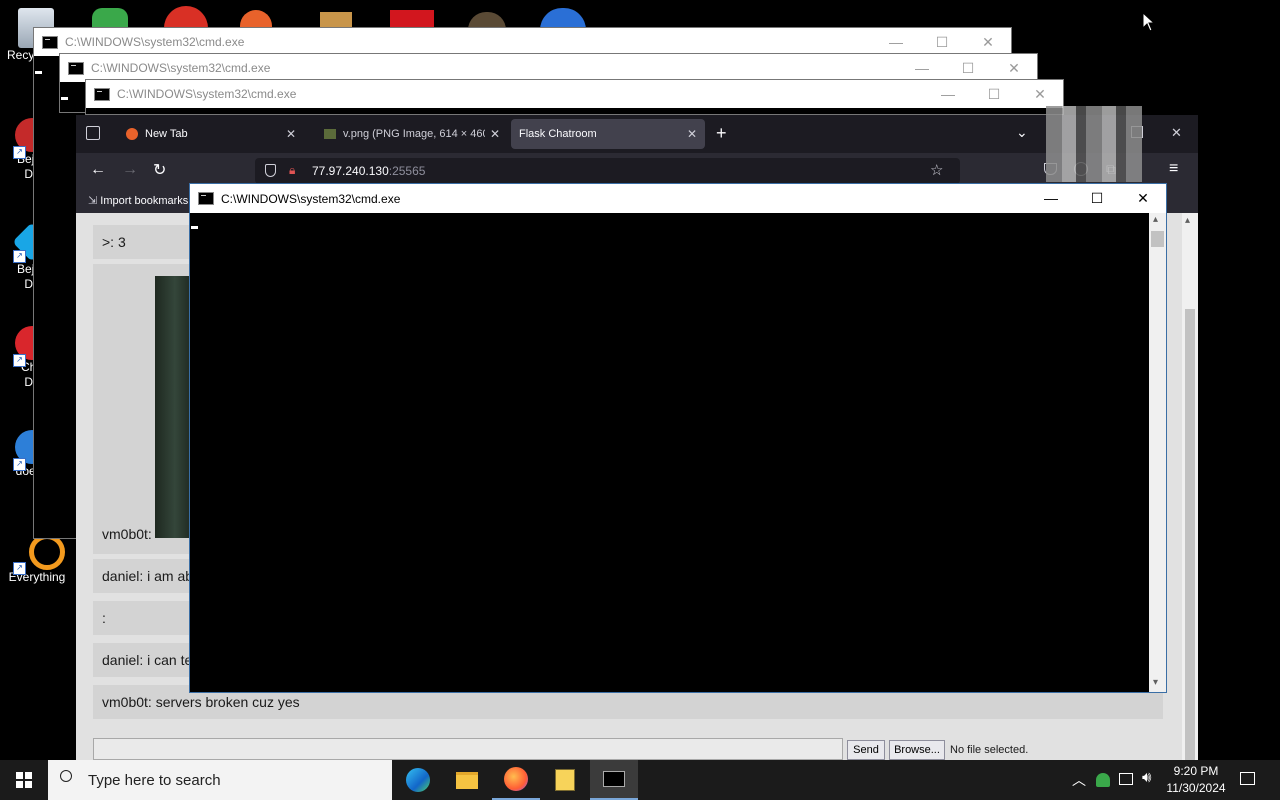 The image size is (1280, 800). Describe the element at coordinates (721, 133) in the screenshot. I see `new-tab-button: +` at that location.